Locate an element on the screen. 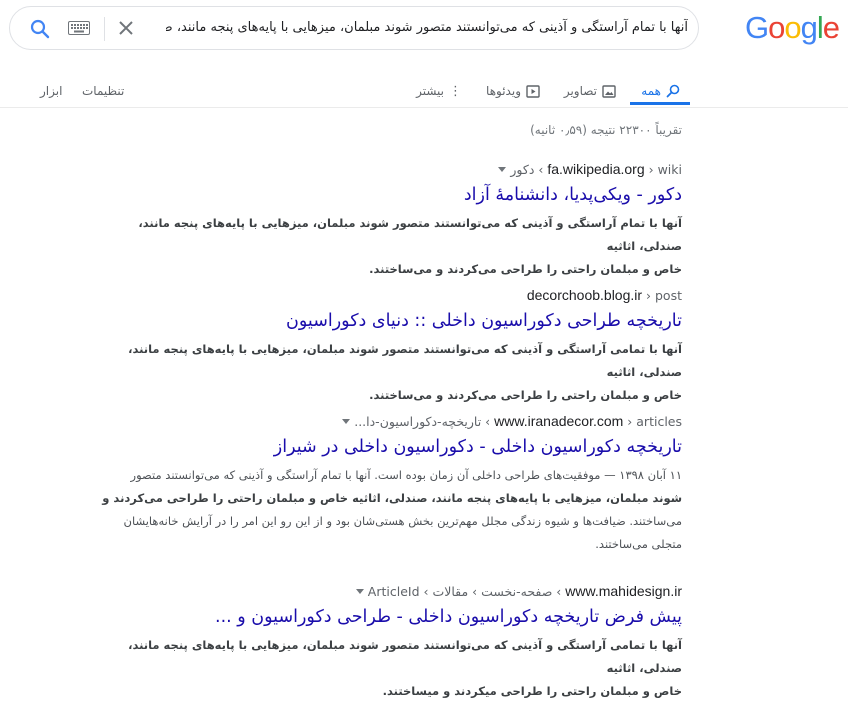  snippet-line: متجلی می‌ساختند. is located at coordinates (638, 544).